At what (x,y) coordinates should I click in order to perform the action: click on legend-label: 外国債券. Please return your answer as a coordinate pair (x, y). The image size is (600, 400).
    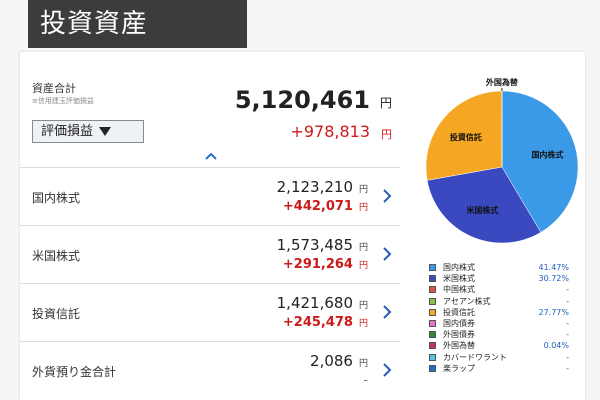
    Looking at the image, I should click on (459, 335).